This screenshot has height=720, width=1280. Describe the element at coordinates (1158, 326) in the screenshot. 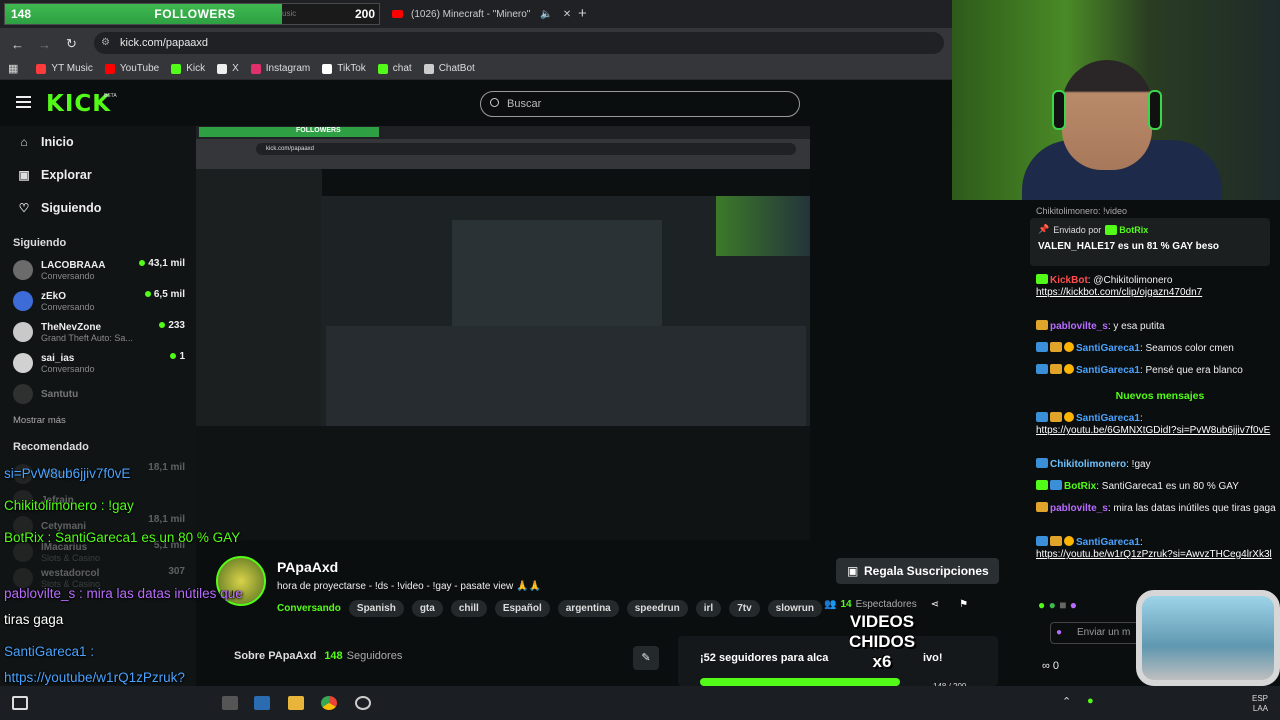

I see `chat-message: pablovilte_s: y esa putita` at that location.